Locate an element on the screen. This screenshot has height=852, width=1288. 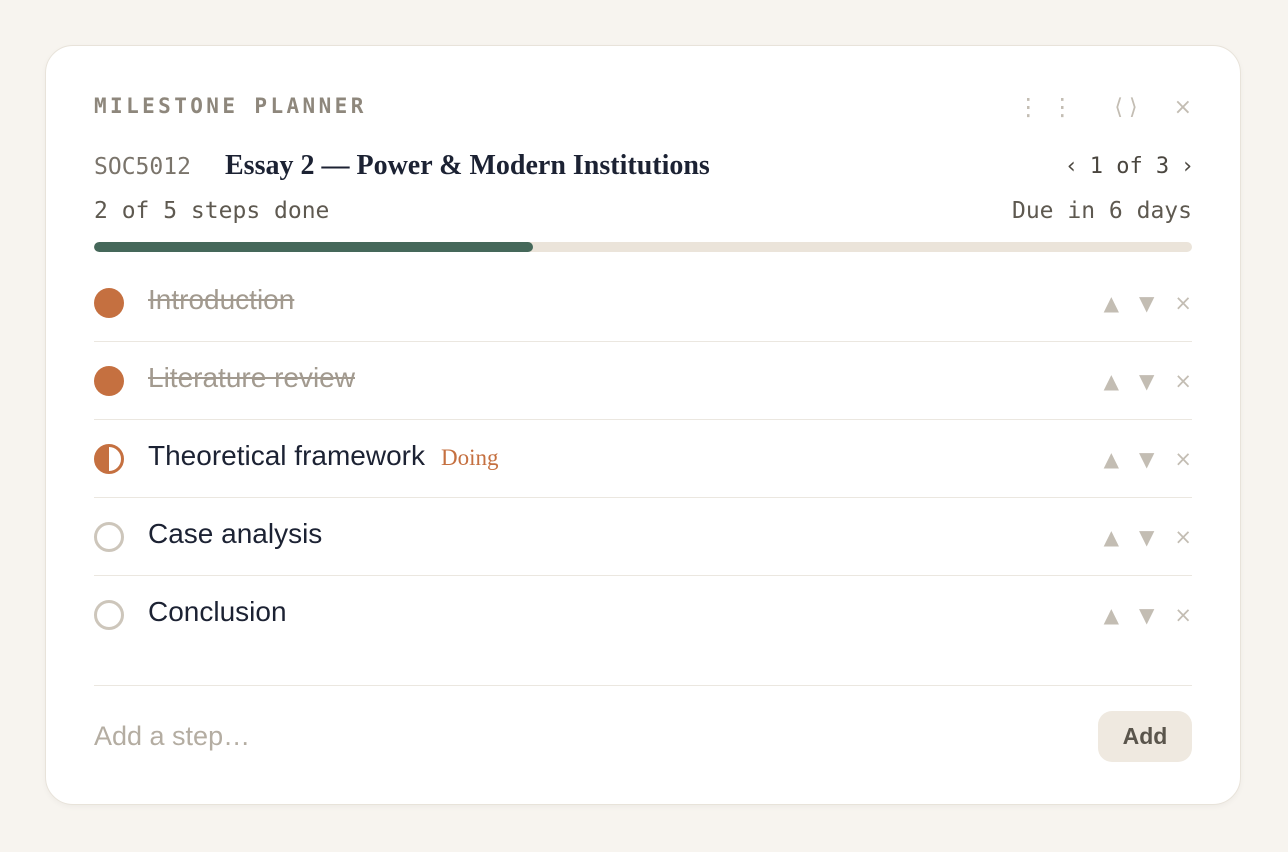
course-code: SOC5012 is located at coordinates (142, 167).